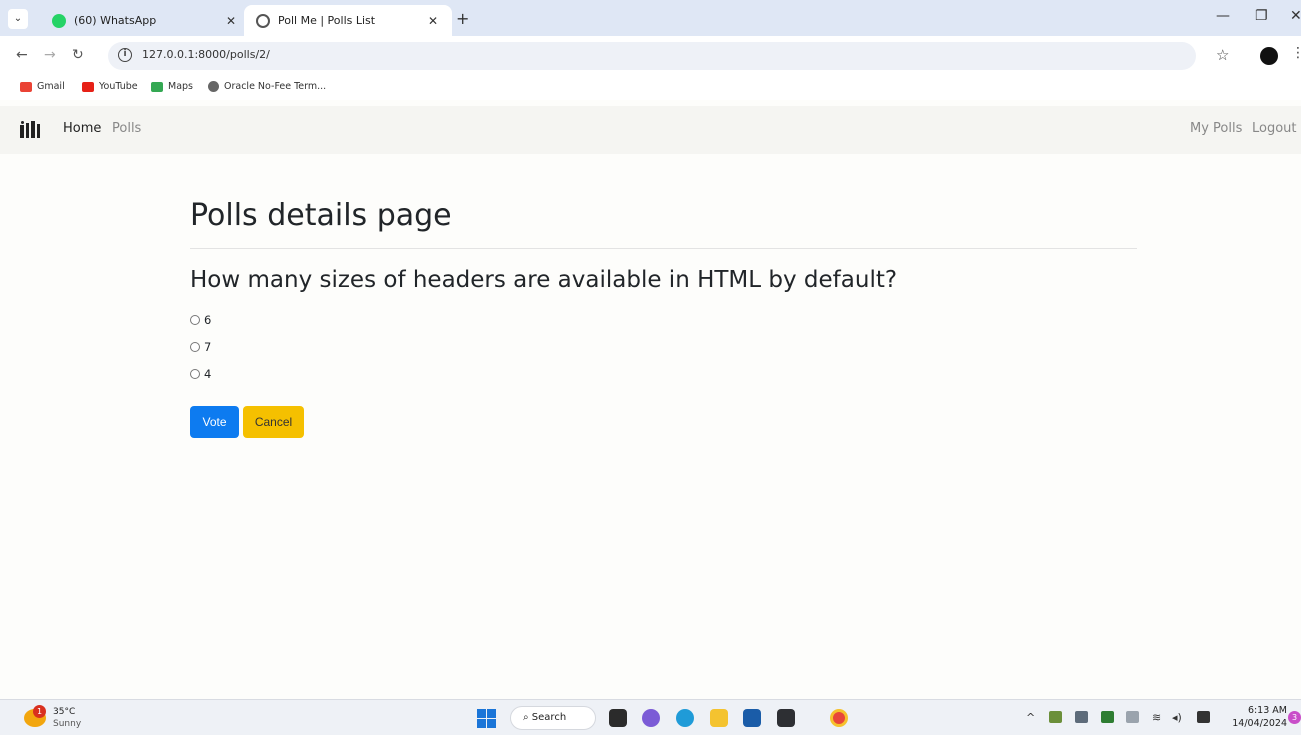 Image resolution: width=1301 pixels, height=735 pixels. Describe the element at coordinates (1216, 128) in the screenshot. I see `nav-my-polls: My Polls` at that location.